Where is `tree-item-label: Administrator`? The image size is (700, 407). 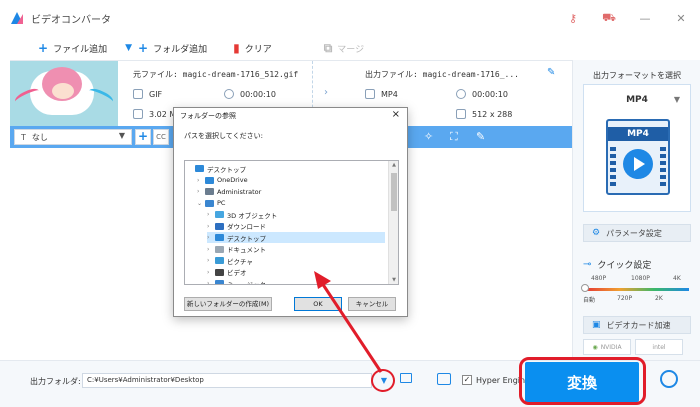 tree-item-label: Administrator is located at coordinates (239, 191).